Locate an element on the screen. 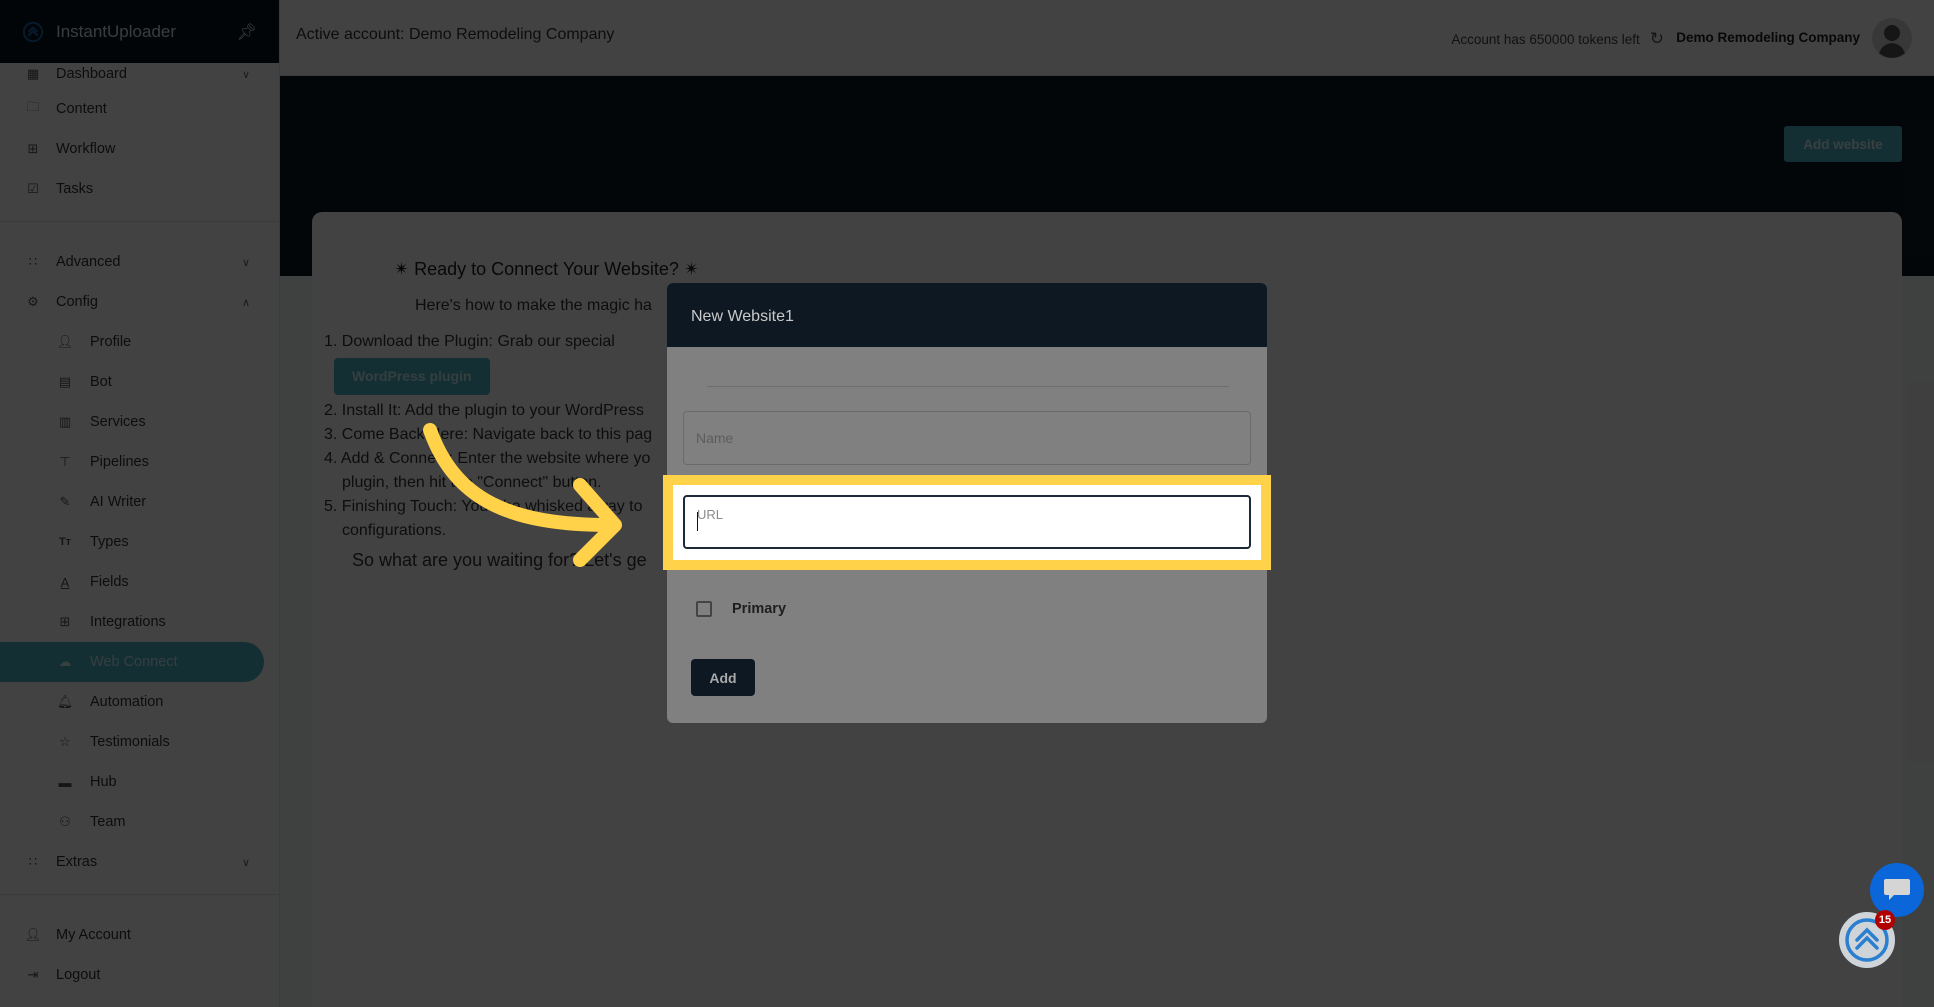  add-button: Add is located at coordinates (723, 677).